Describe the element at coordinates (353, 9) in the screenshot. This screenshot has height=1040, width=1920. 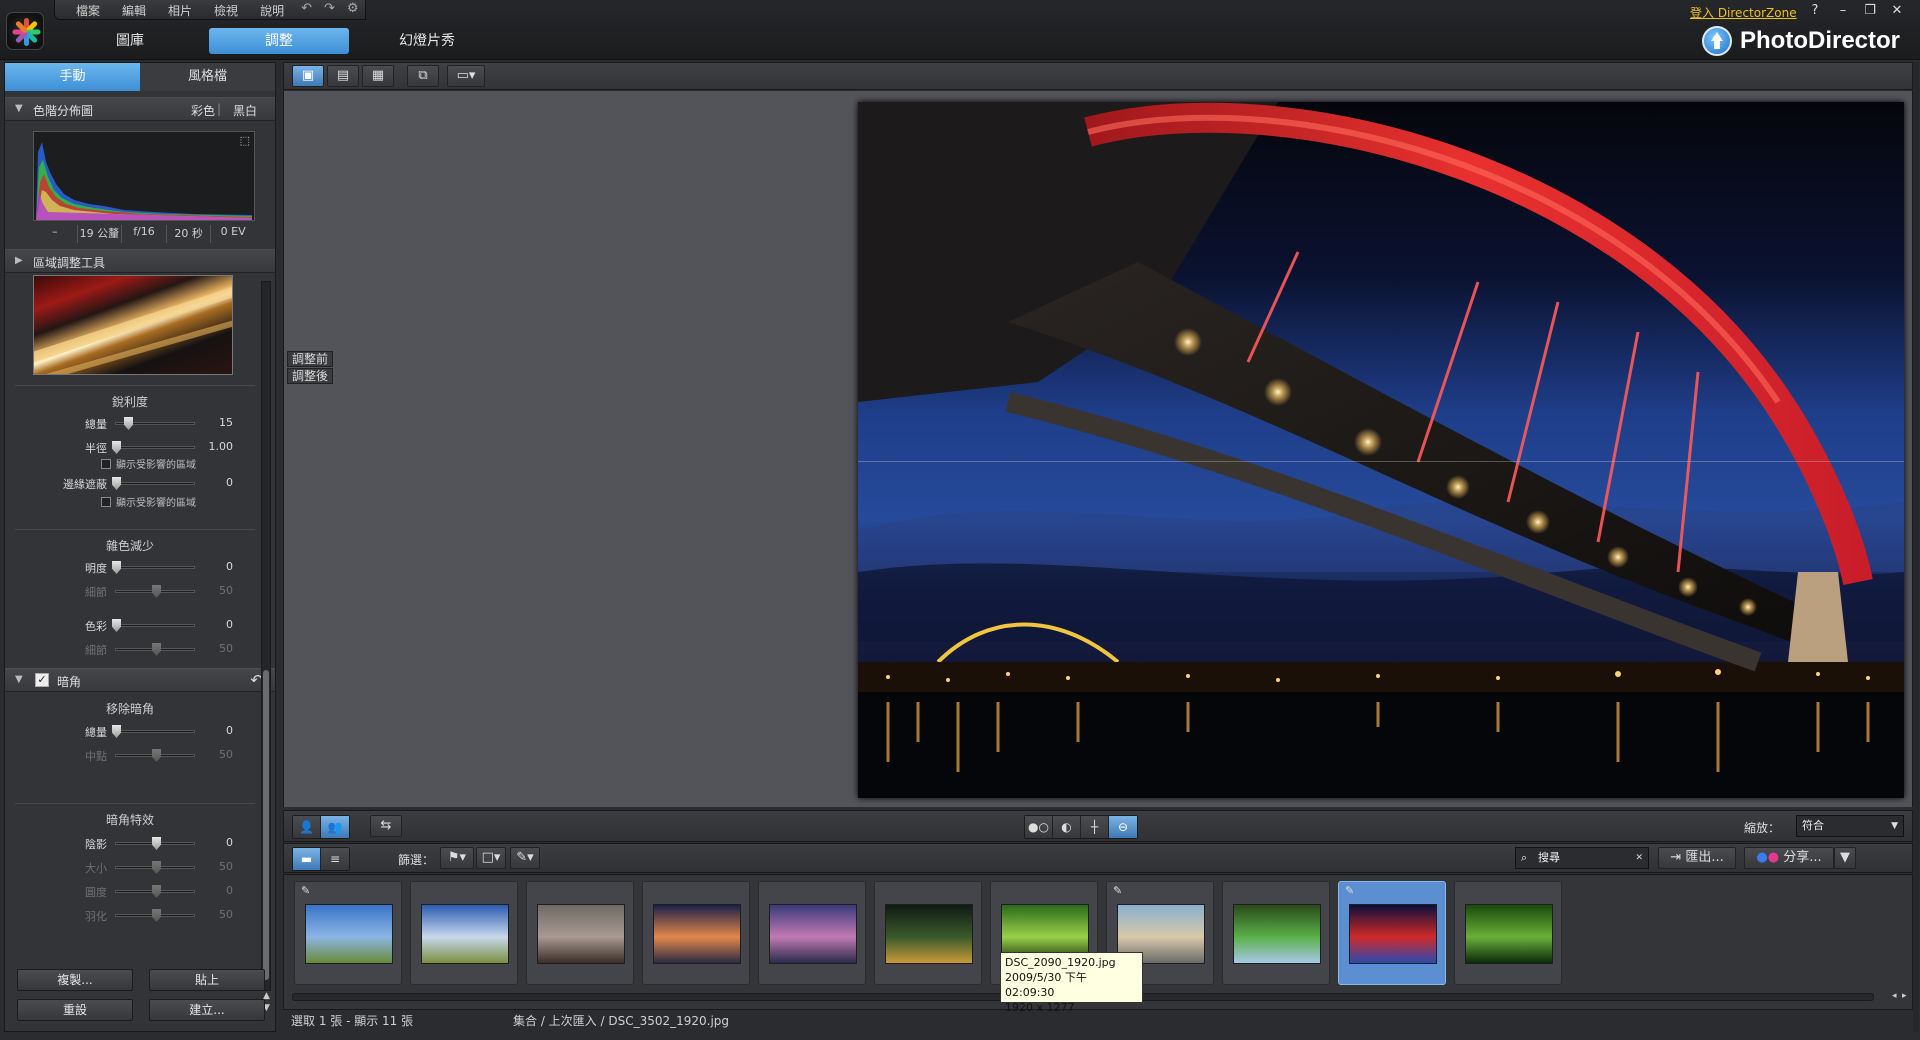
I see `settings-gear-icon: ⚙` at that location.